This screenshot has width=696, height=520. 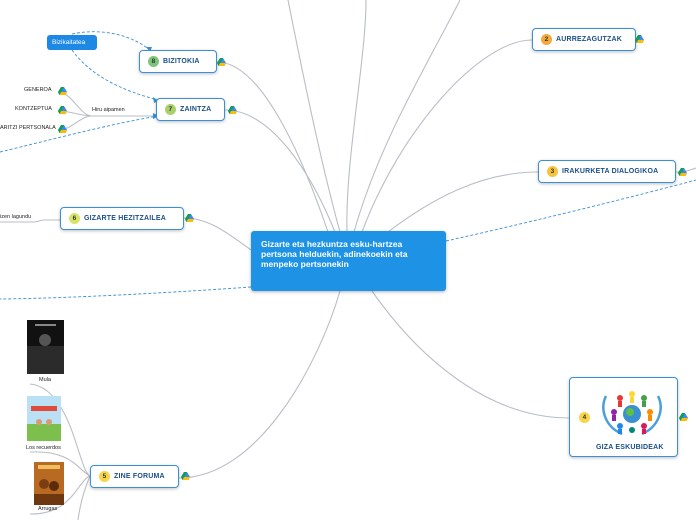 What do you see at coordinates (139, 476) in the screenshot?
I see `topic-label: ZINE FORUMA` at bounding box center [139, 476].